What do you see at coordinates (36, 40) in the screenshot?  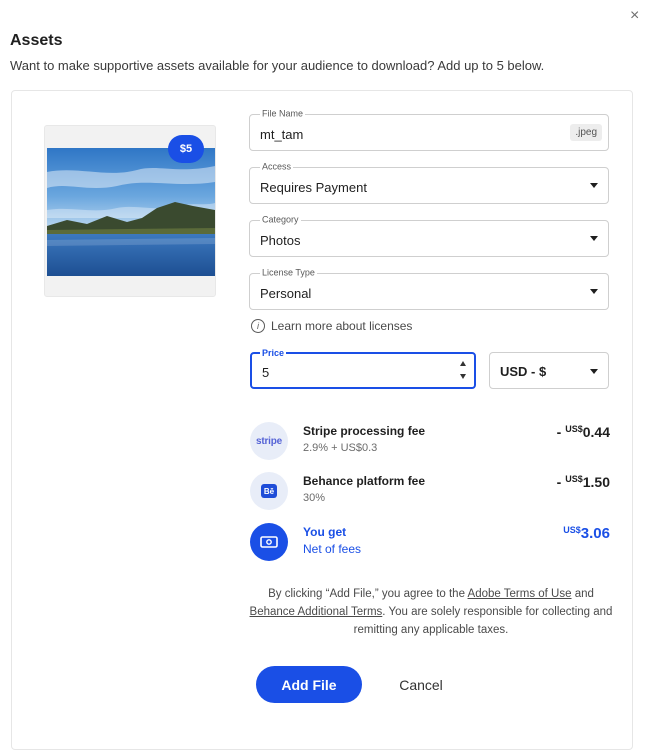 I see `dialog-title: Assets` at bounding box center [36, 40].